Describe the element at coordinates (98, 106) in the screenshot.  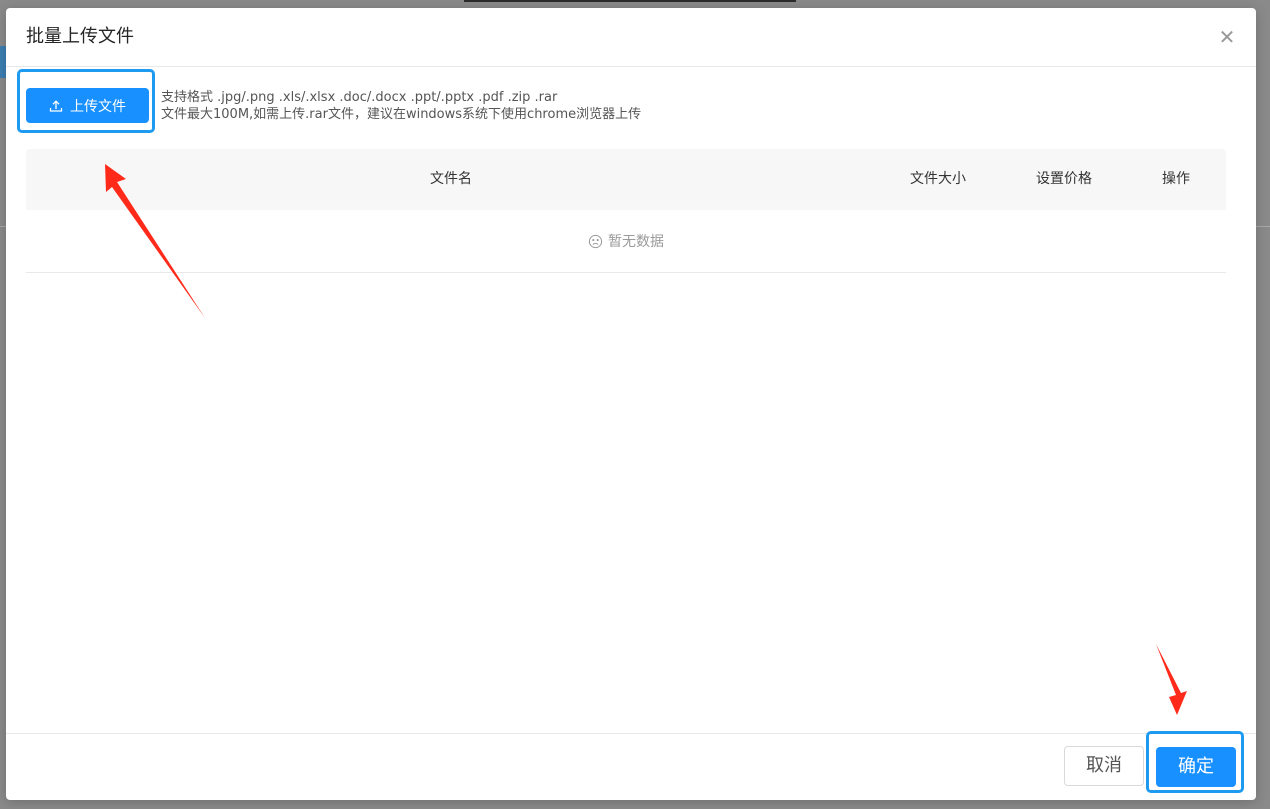
I see `upload-button-label: 上传文件` at that location.